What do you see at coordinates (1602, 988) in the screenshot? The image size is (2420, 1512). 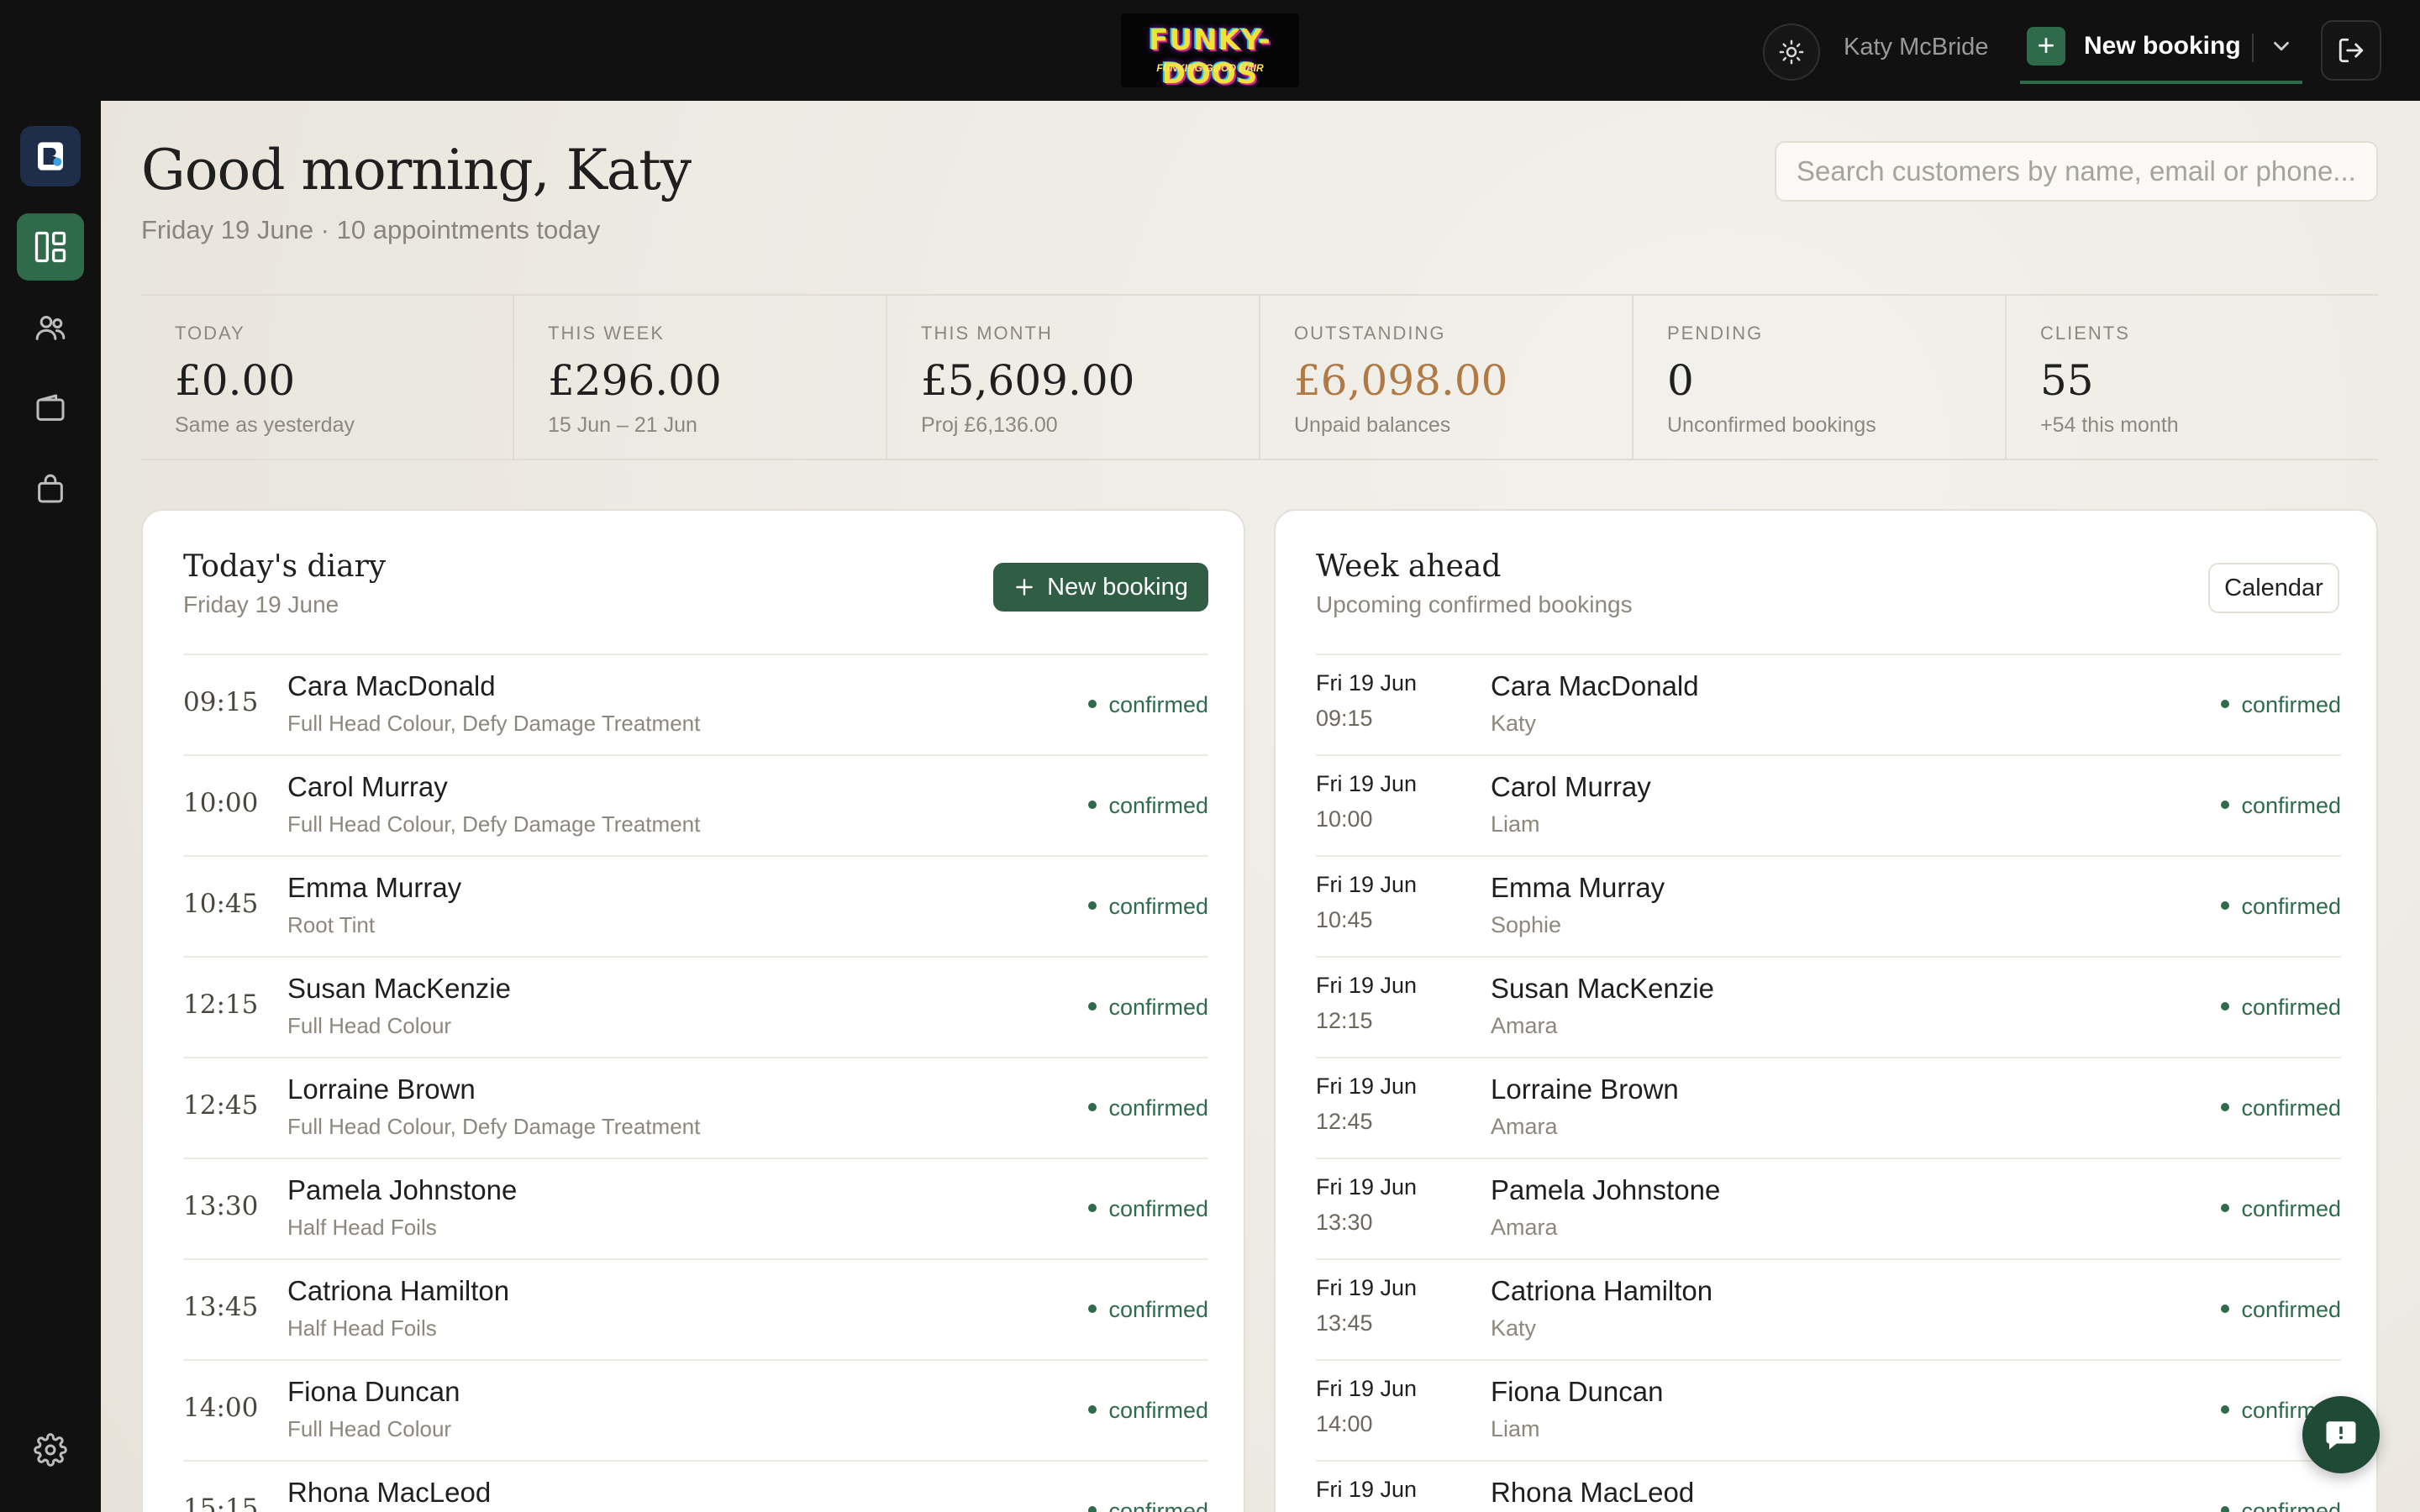 I see `client-name: Susan MacKenzie` at bounding box center [1602, 988].